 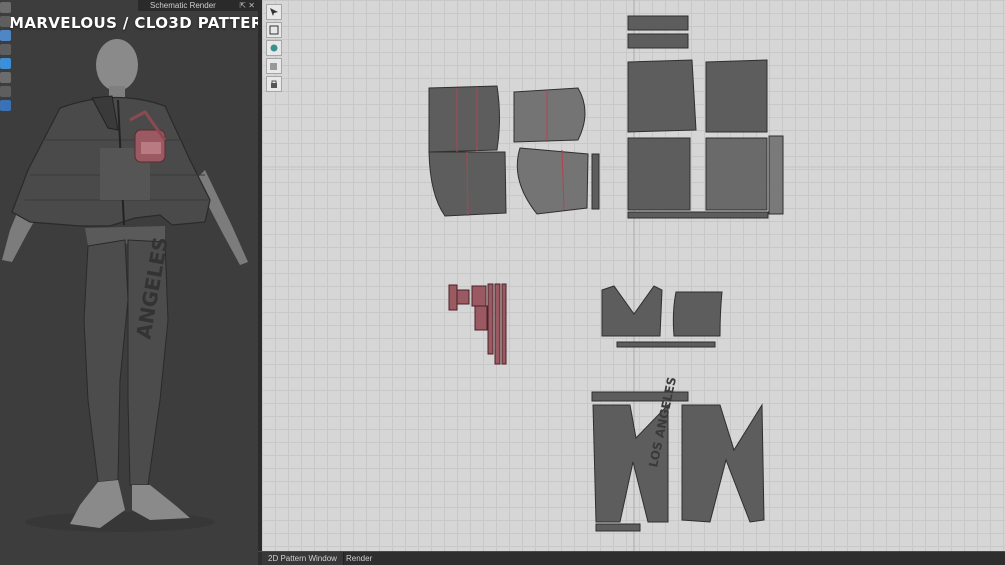 I want to click on close-icon: ✕, so click(x=251, y=5).